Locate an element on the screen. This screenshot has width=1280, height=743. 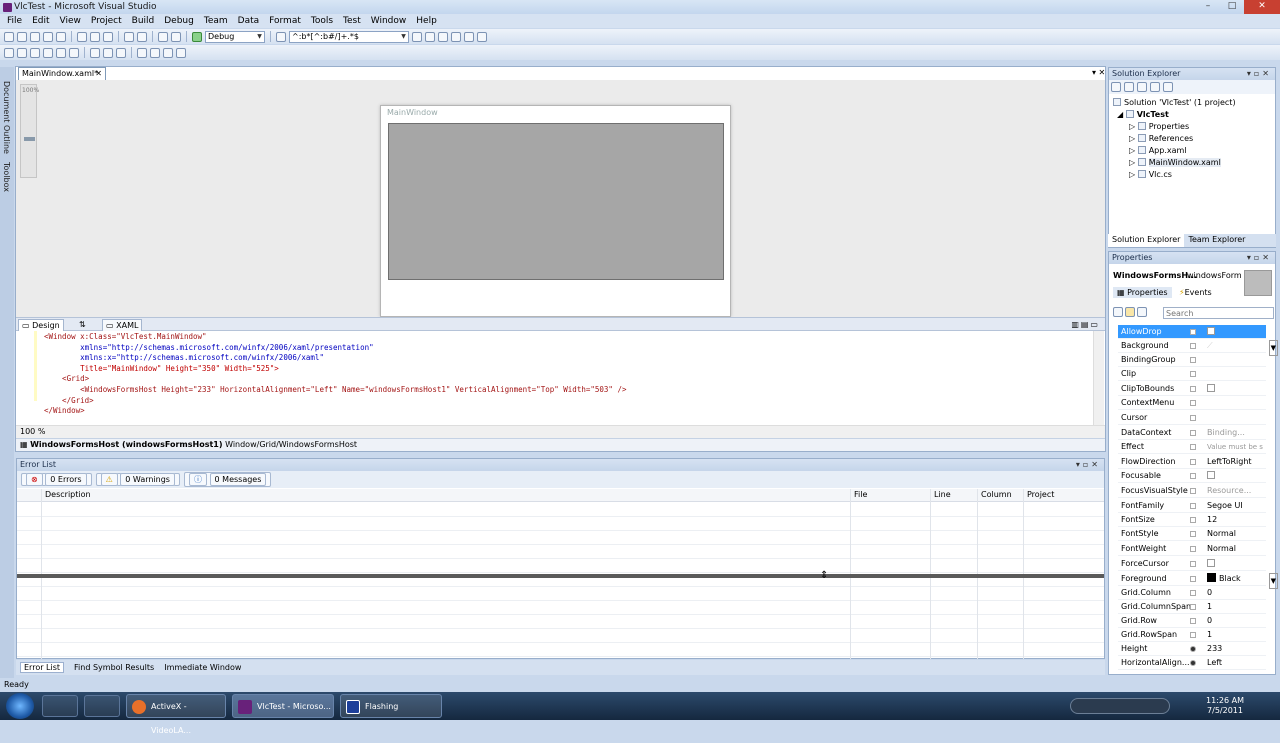
property-row-height: Height 233 is located at coordinates (1192, 649).